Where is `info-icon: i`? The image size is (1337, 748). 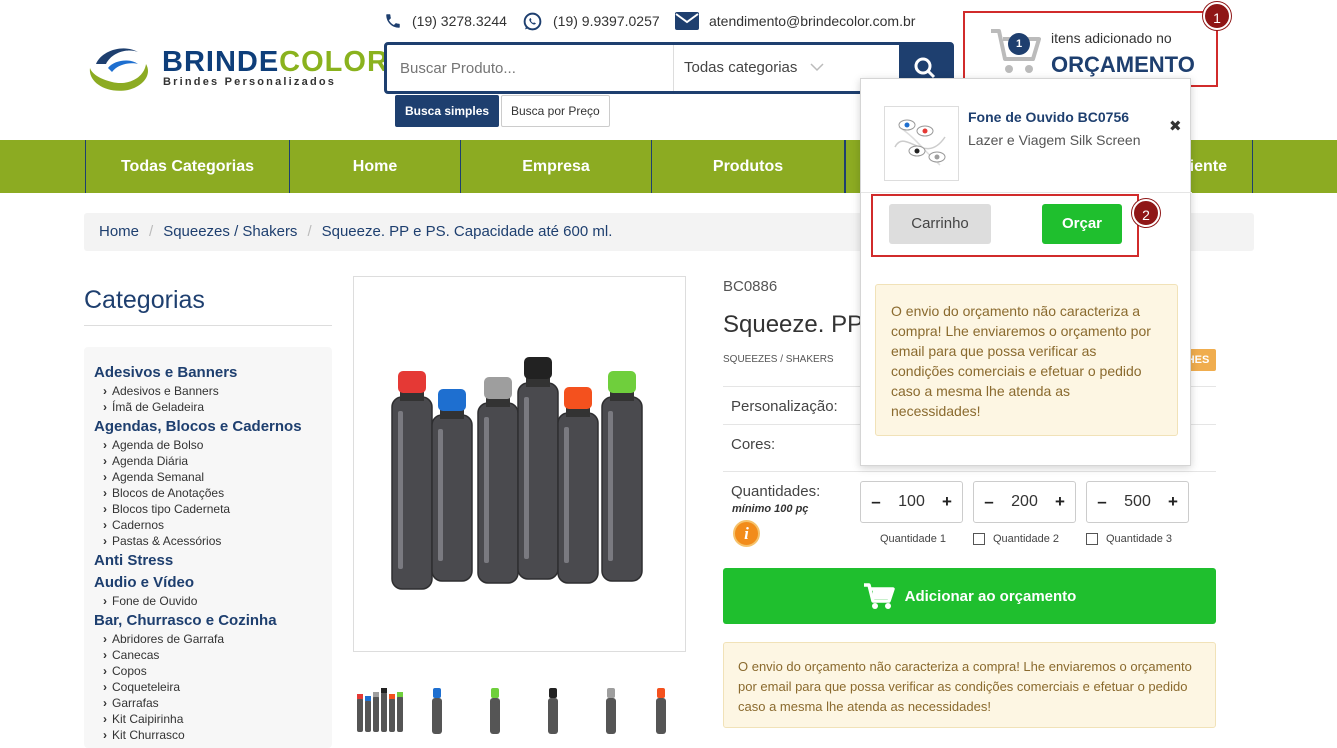
info-icon: i is located at coordinates (746, 533).